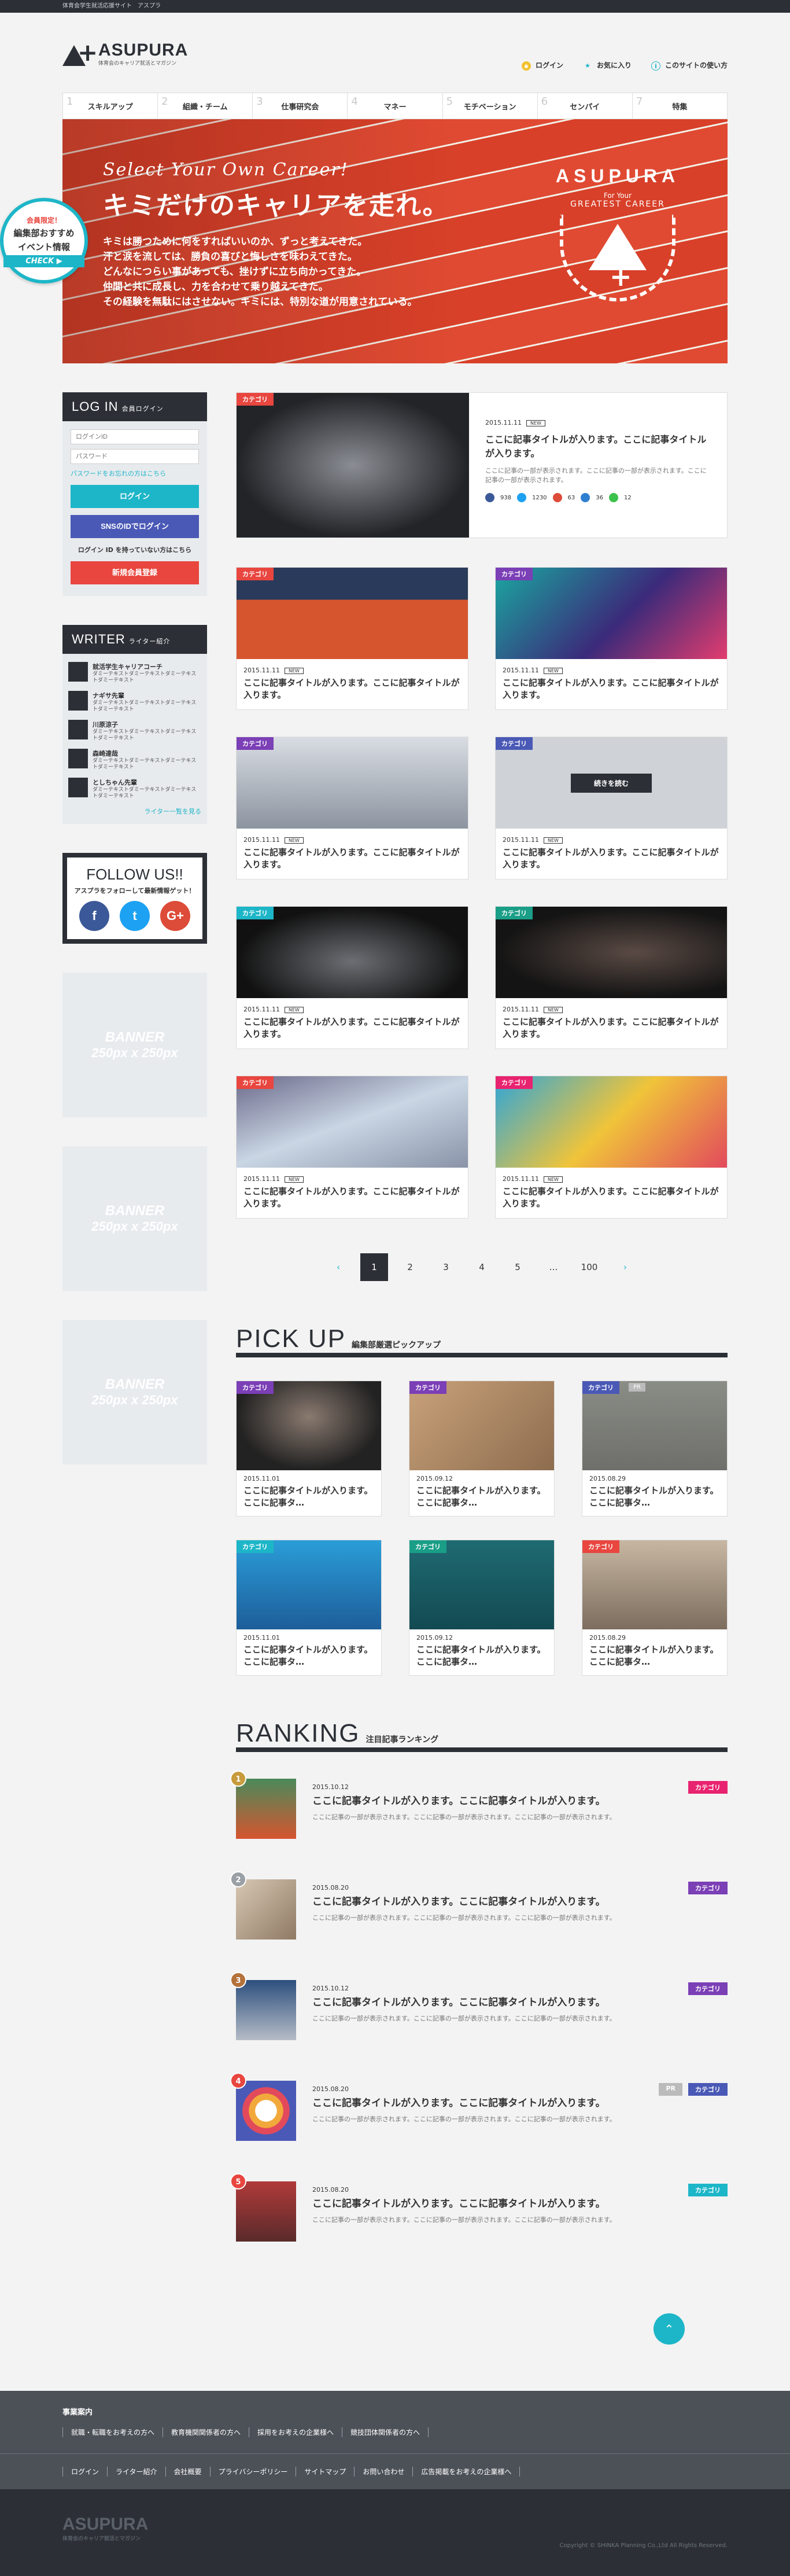 This screenshot has width=790, height=2576. I want to click on login-password-input, so click(135, 456).